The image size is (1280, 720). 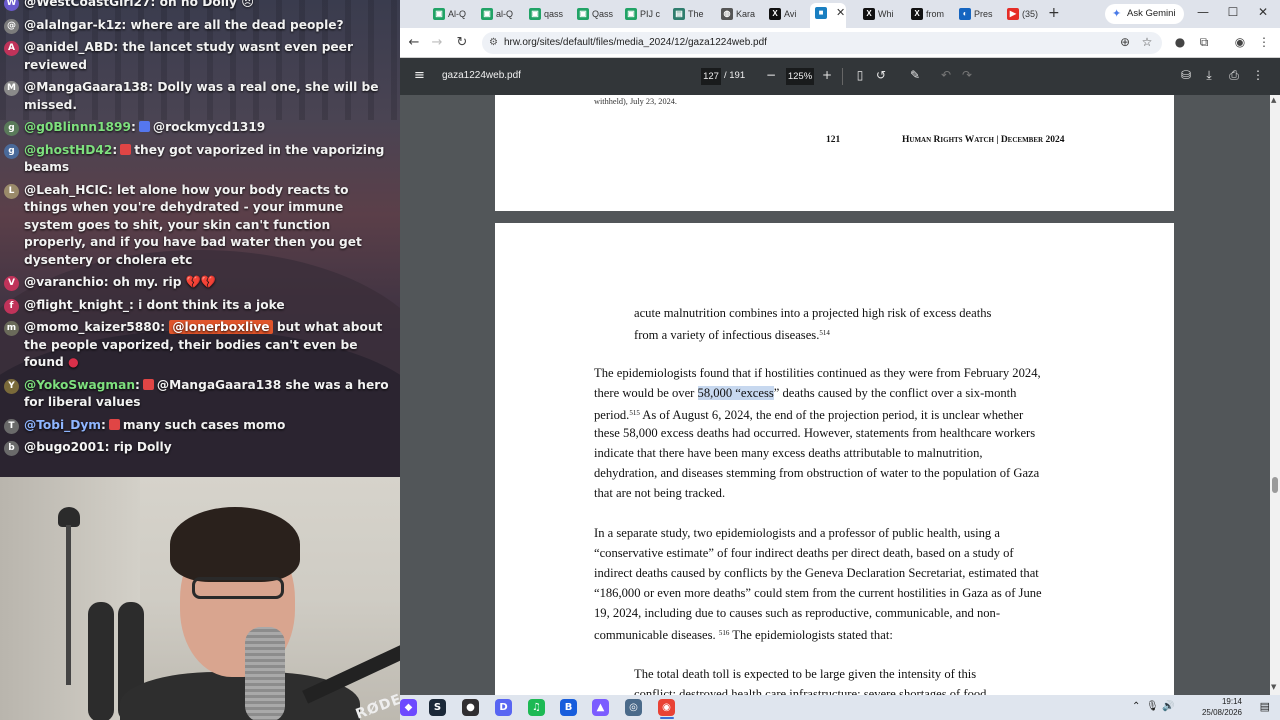 I want to click on download-icon: ⤓, so click(x=1209, y=75).